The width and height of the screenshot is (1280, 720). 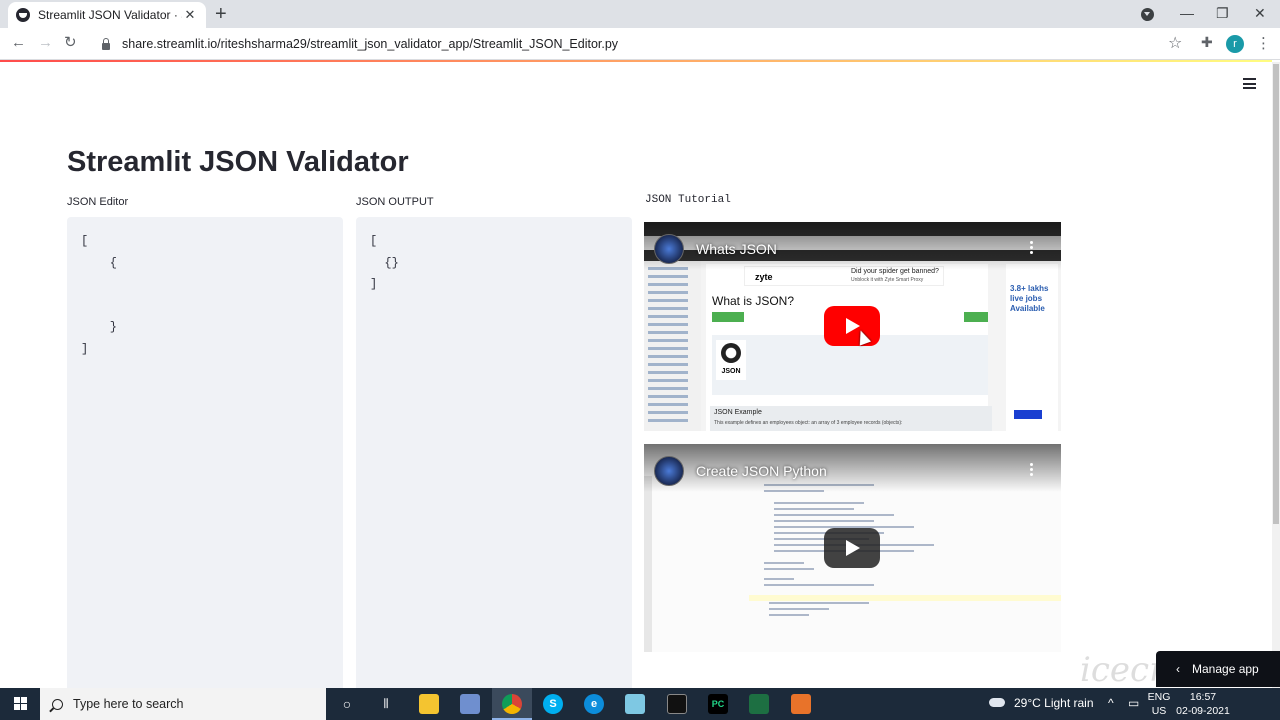 I want to click on tab-search-icon, so click(x=1147, y=14).